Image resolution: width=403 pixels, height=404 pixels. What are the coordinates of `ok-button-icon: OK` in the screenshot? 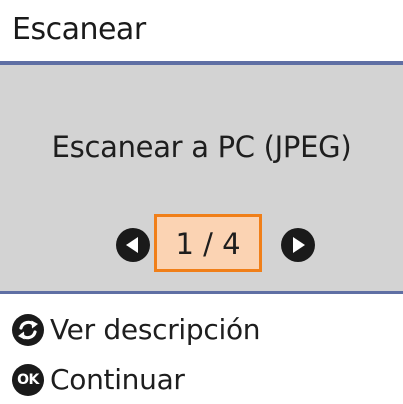 It's located at (28, 380).